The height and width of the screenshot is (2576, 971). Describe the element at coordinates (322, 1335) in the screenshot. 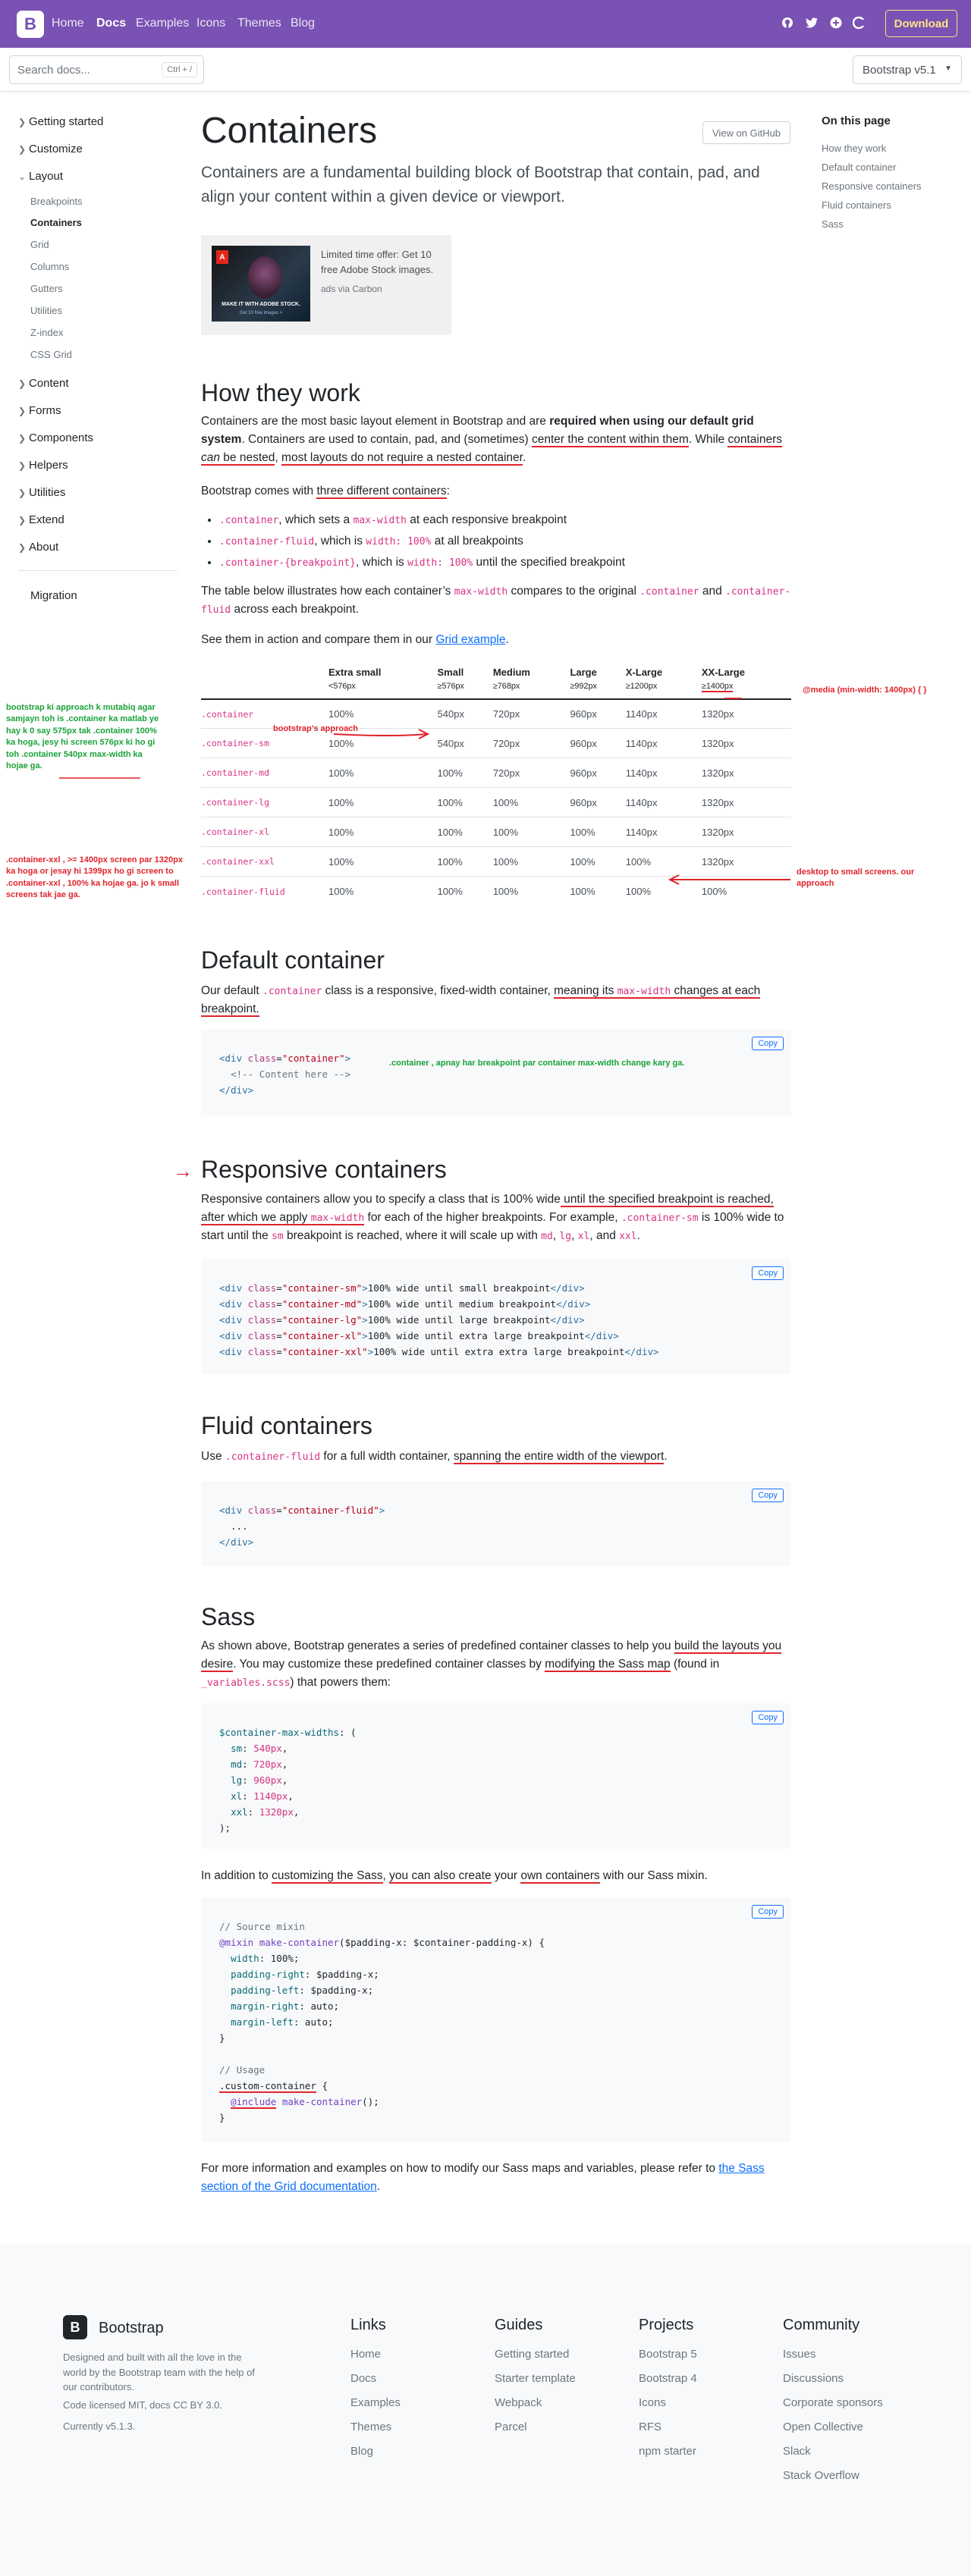

I see `code-token: "container-xl"` at that location.